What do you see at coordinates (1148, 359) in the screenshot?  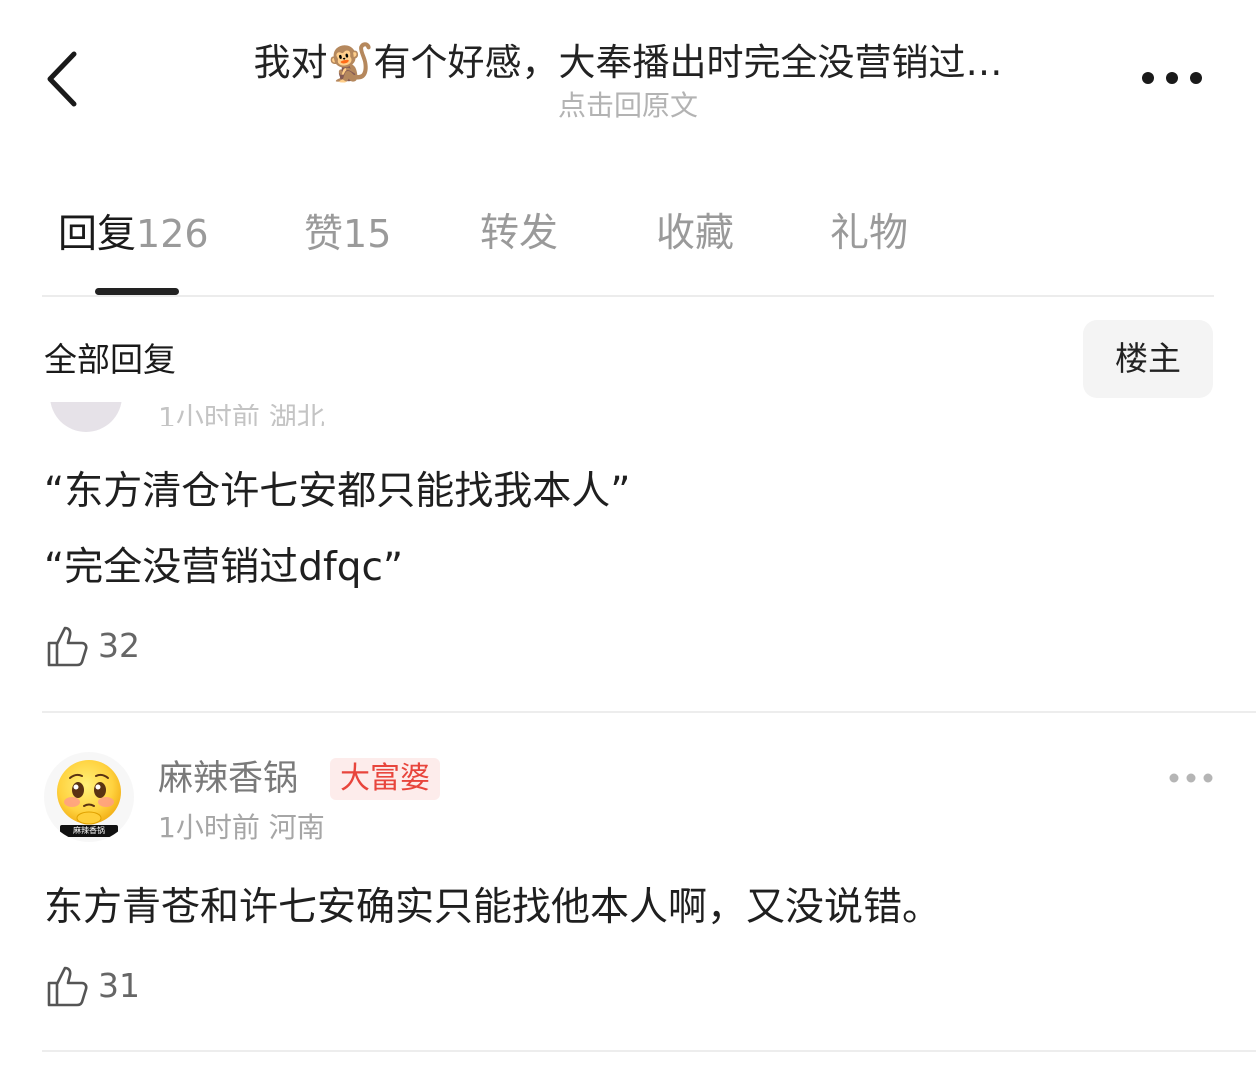 I see `op-only-filter-button: 楼主` at bounding box center [1148, 359].